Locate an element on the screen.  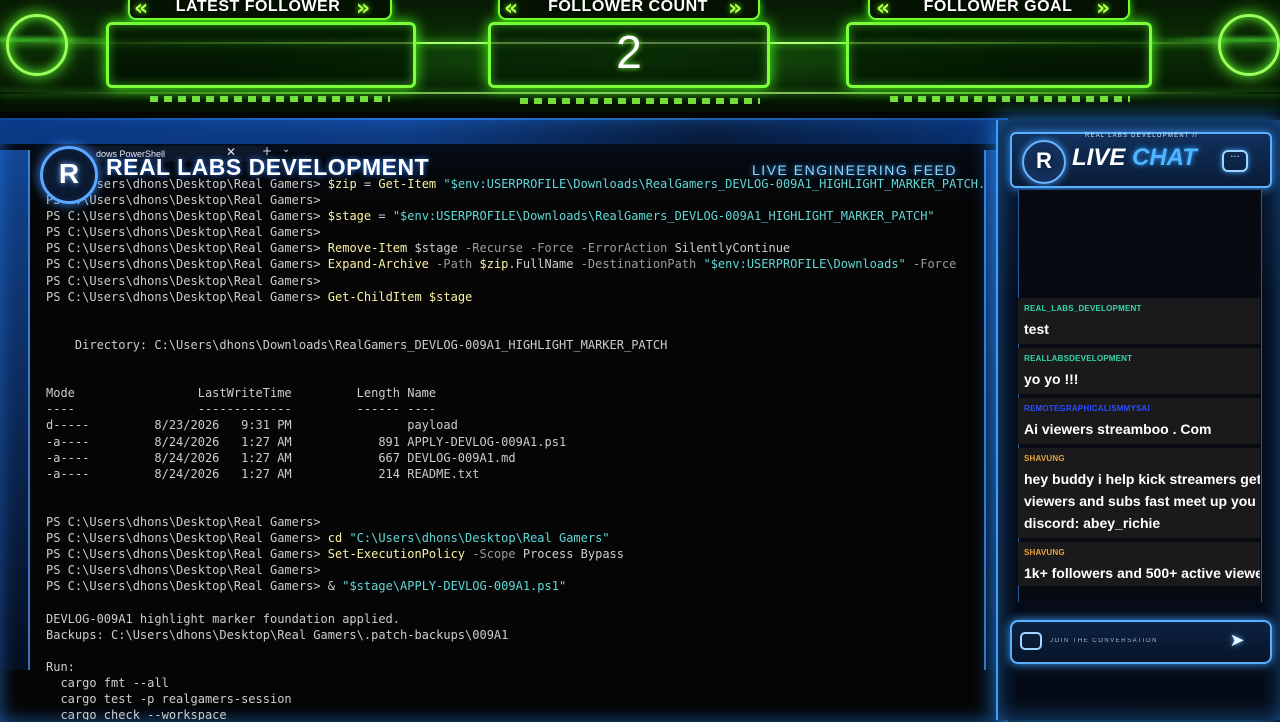
terminal-token: Process Bypass is located at coordinates (573, 554).